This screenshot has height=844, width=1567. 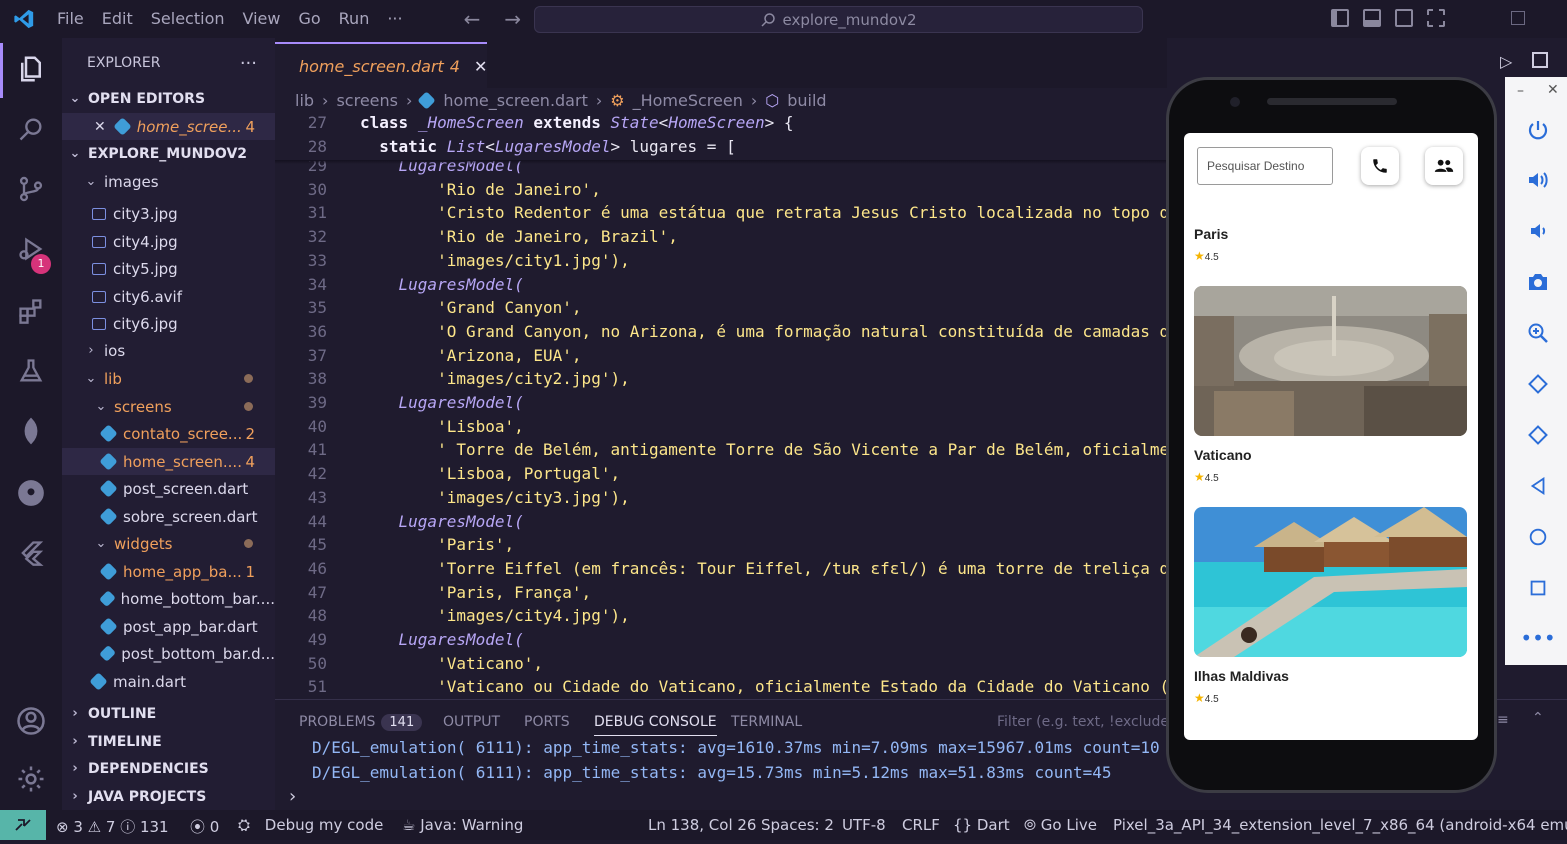 What do you see at coordinates (806, 100) in the screenshot?
I see `breadcrumb-item: build` at bounding box center [806, 100].